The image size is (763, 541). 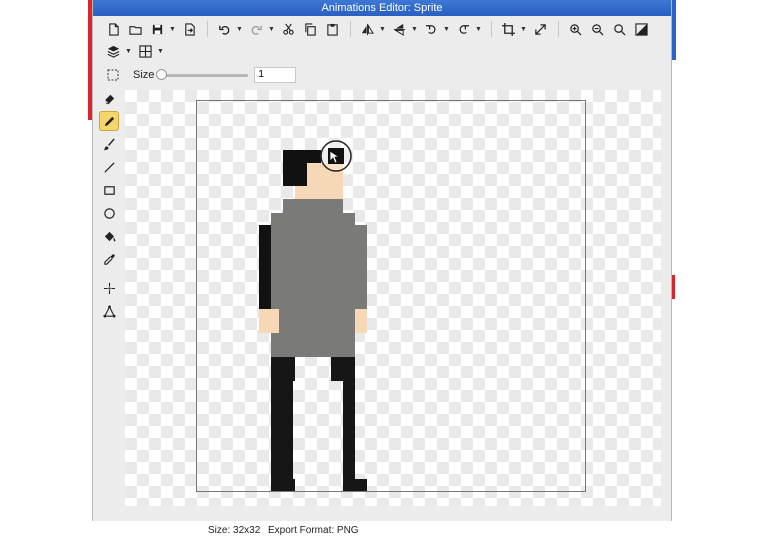 What do you see at coordinates (597, 29) in the screenshot?
I see `zoom-out-icon` at bounding box center [597, 29].